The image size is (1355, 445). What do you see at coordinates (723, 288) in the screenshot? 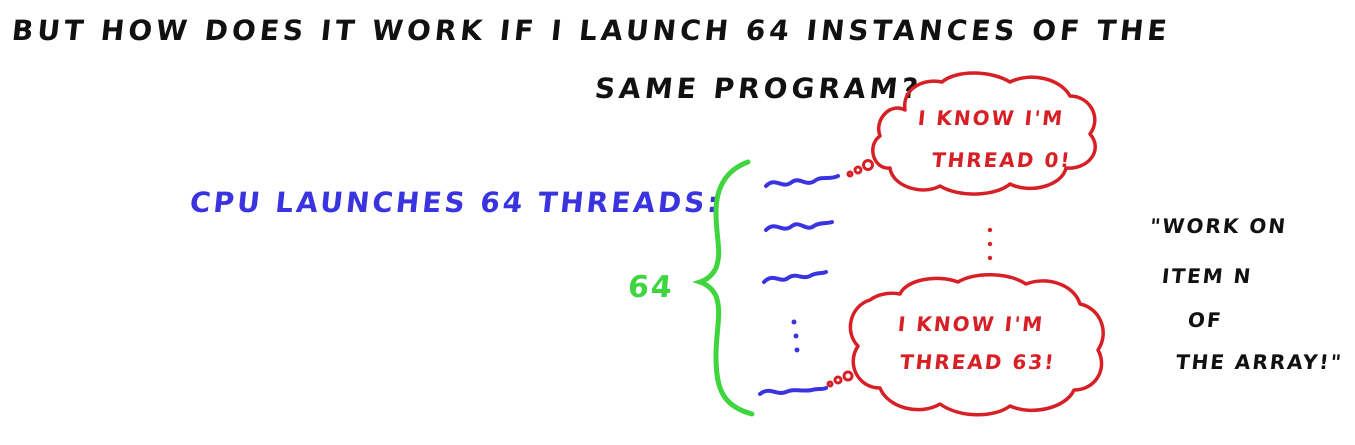
I see `curly-brace` at bounding box center [723, 288].